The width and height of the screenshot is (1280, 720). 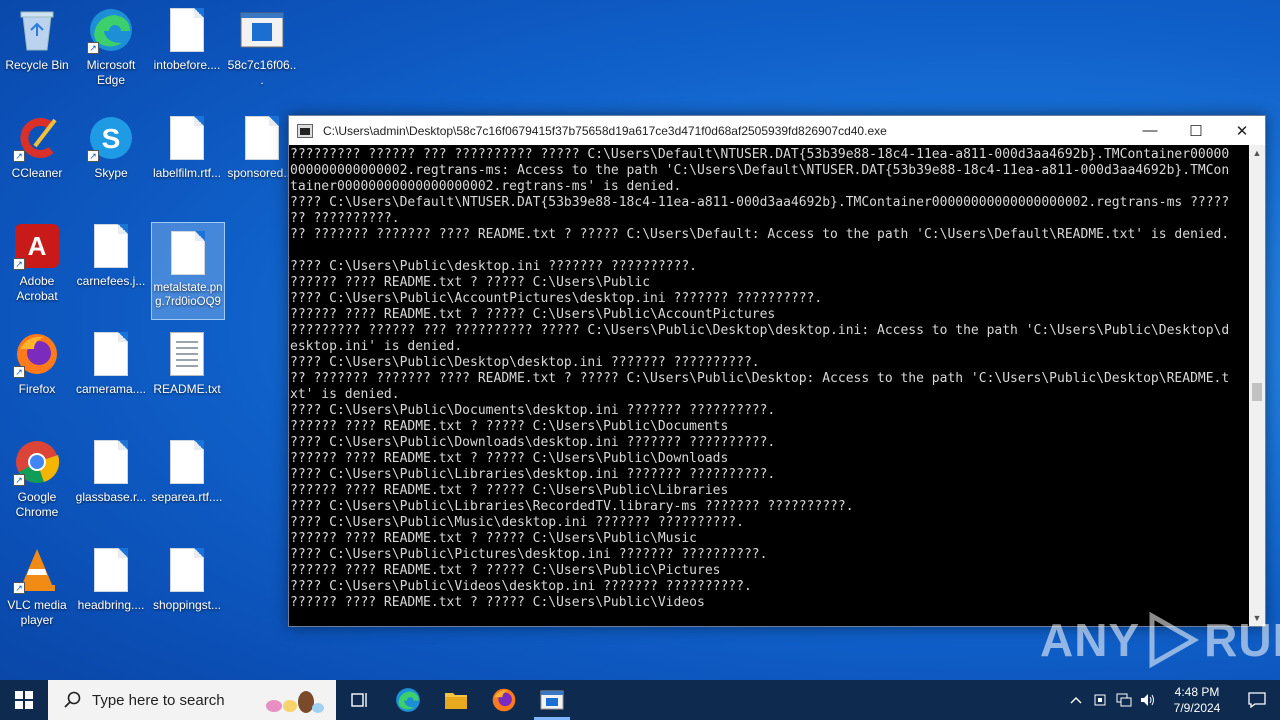 What do you see at coordinates (1197, 700) in the screenshot?
I see `taskbar-clock: 4:48 PM 7/9/2024` at bounding box center [1197, 700].